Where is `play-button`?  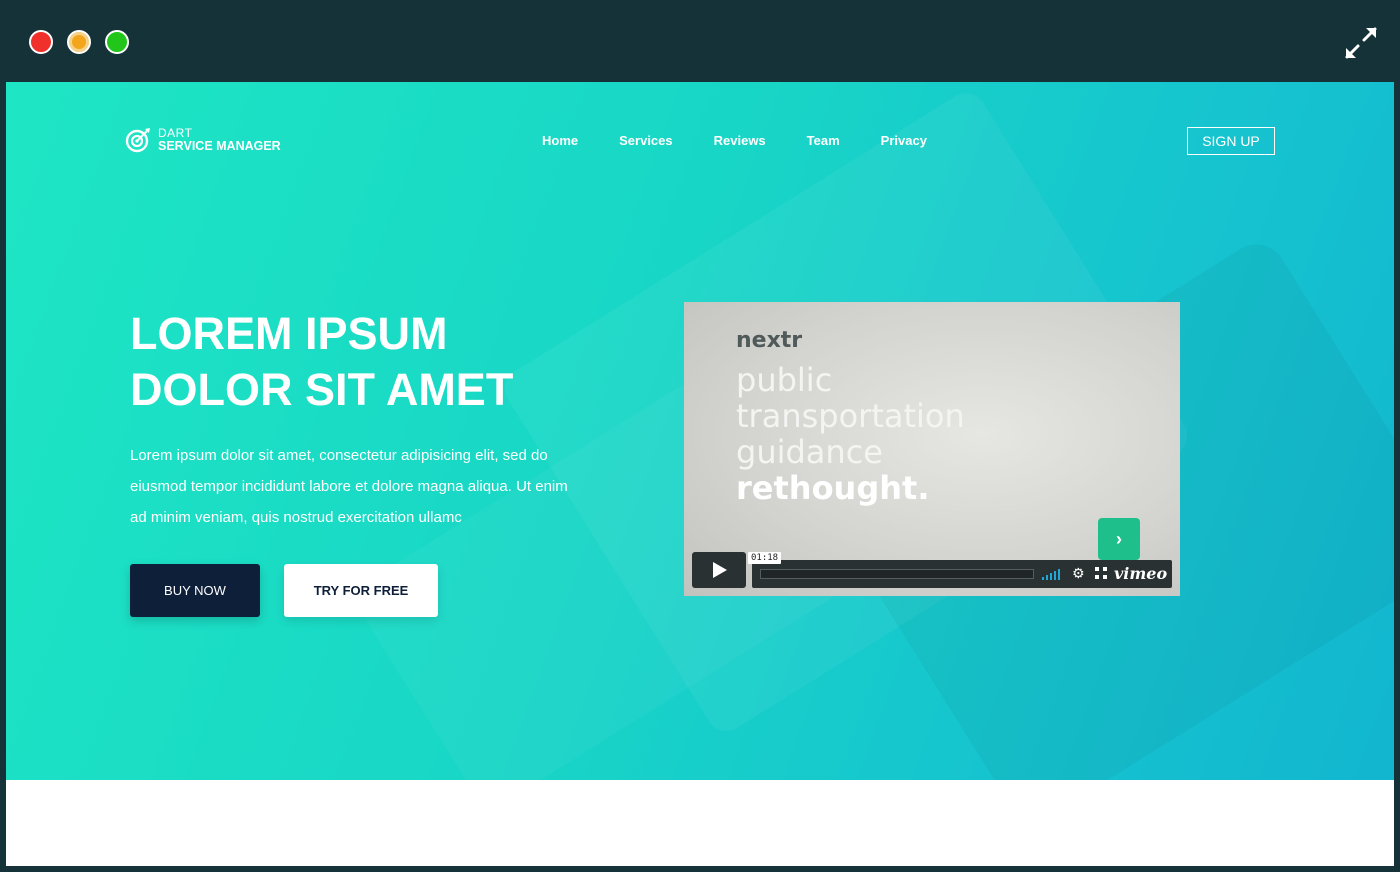
play-button is located at coordinates (719, 570).